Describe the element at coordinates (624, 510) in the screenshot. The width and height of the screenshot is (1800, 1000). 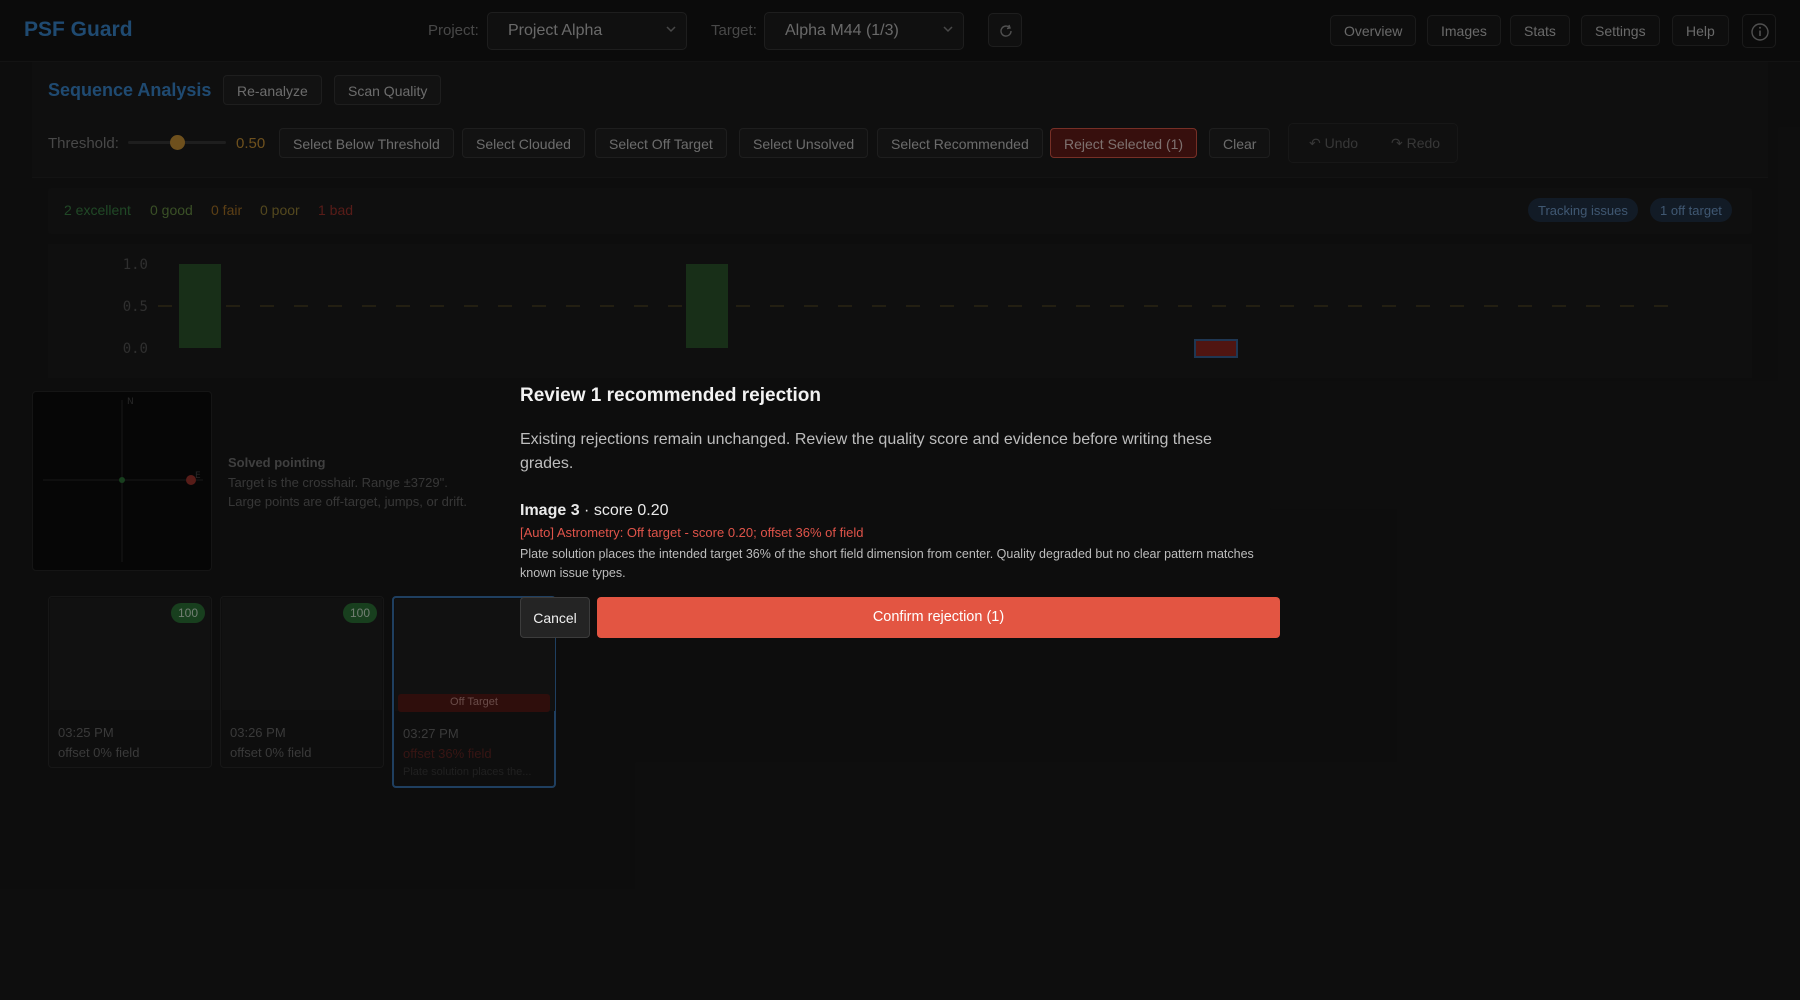
I see `rejection-item-score: · score 0.20` at that location.